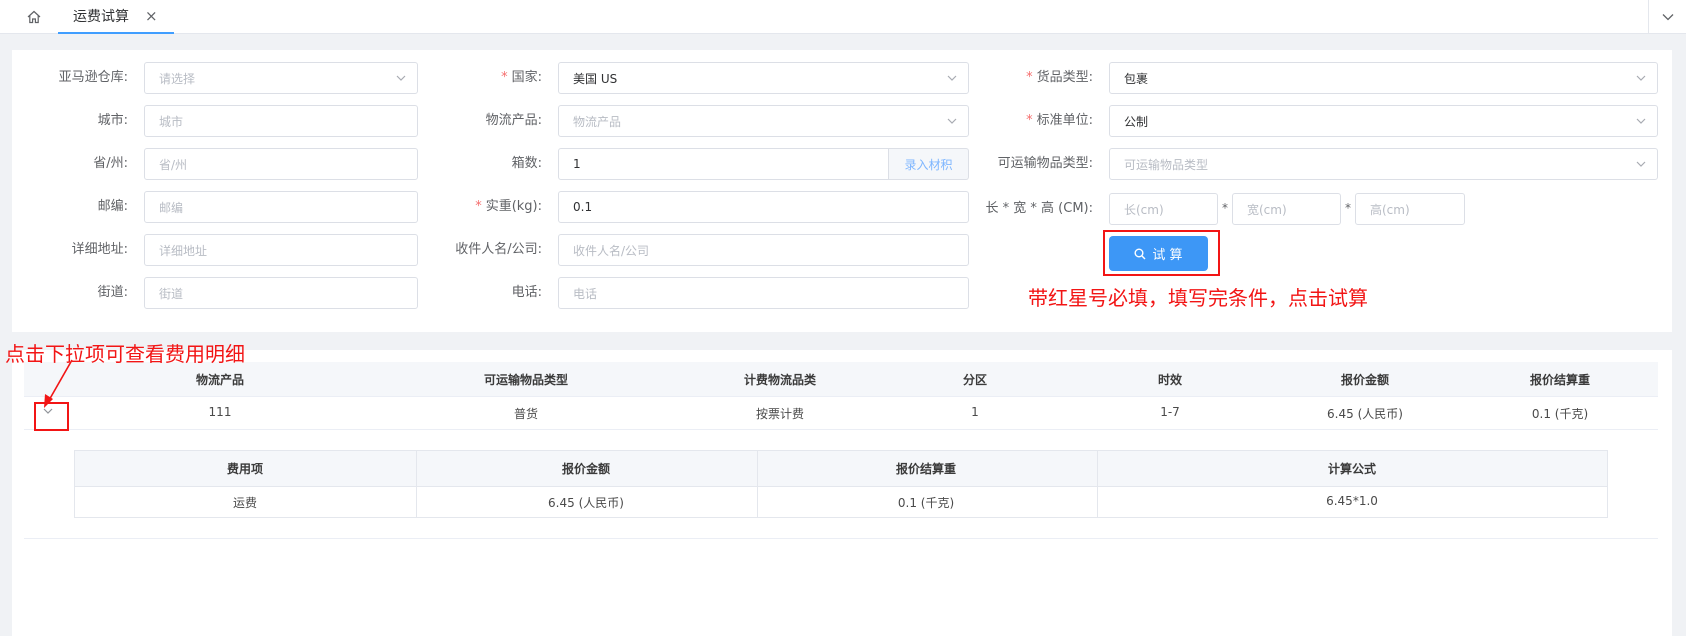 This screenshot has width=1686, height=636. I want to click on city-input: 城市, so click(281, 121).